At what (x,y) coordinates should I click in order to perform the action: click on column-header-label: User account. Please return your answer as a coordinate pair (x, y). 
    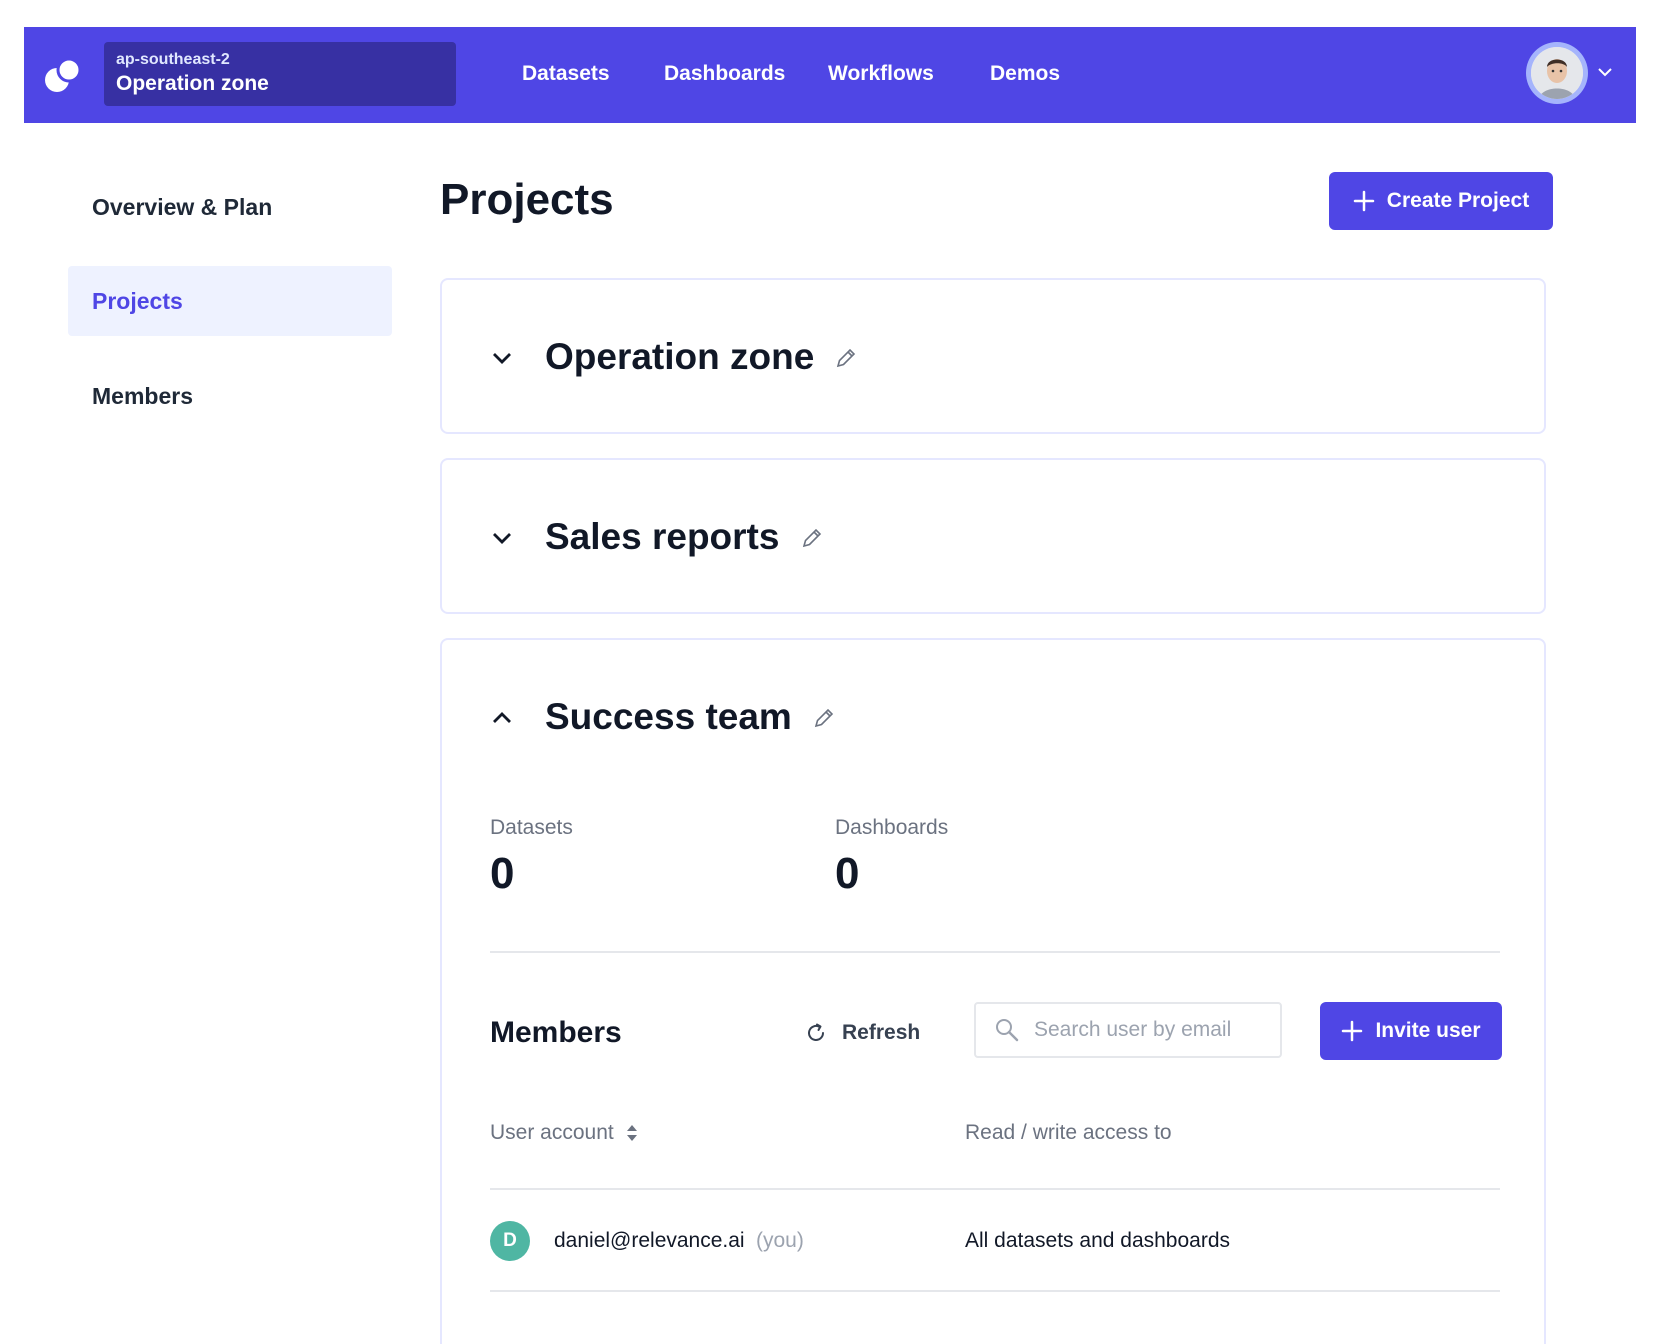
    Looking at the image, I should click on (552, 1132).